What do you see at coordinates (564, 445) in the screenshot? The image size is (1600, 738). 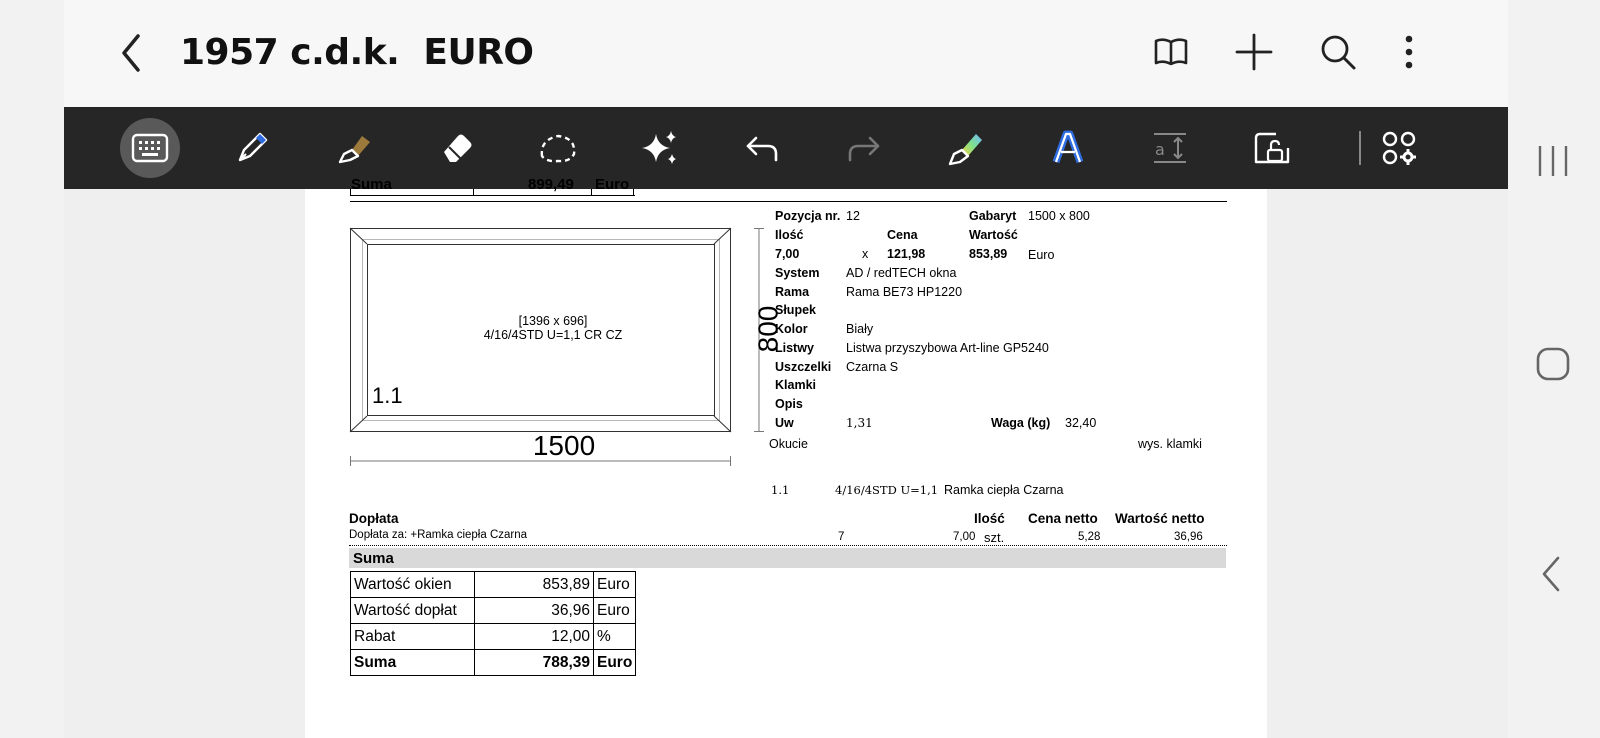 I see `width-dimension: 1500` at bounding box center [564, 445].